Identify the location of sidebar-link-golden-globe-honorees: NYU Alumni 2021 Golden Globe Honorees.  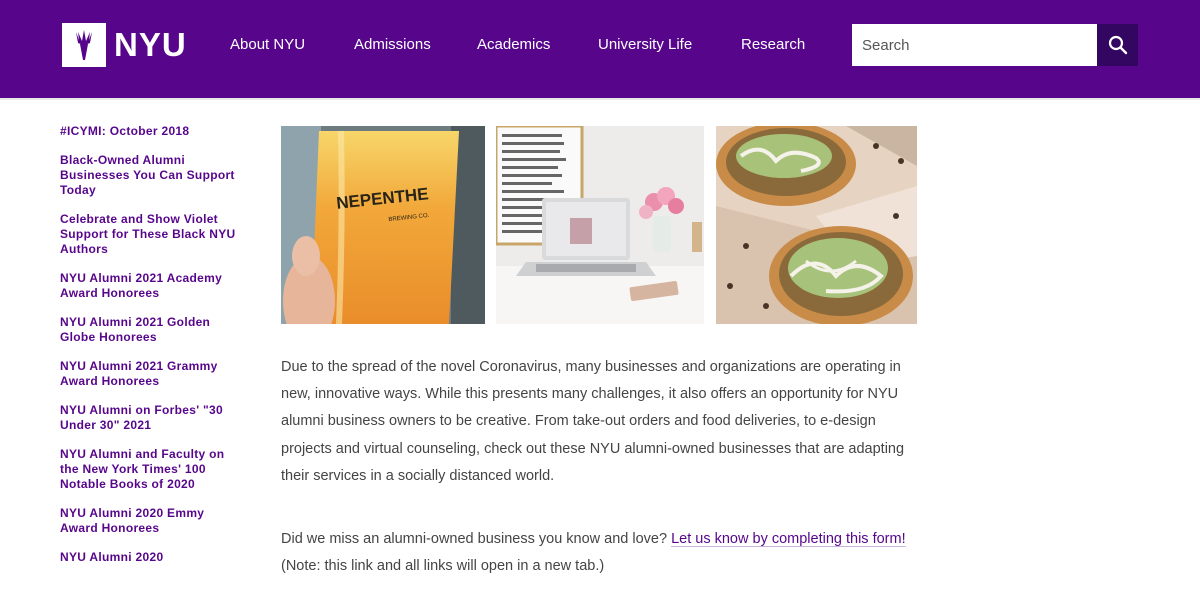
(150, 330).